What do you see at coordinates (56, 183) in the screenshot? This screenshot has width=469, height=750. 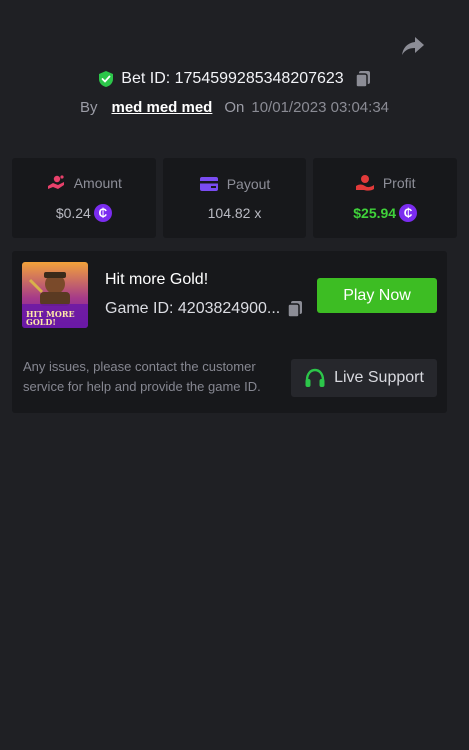 I see `amount-icon` at bounding box center [56, 183].